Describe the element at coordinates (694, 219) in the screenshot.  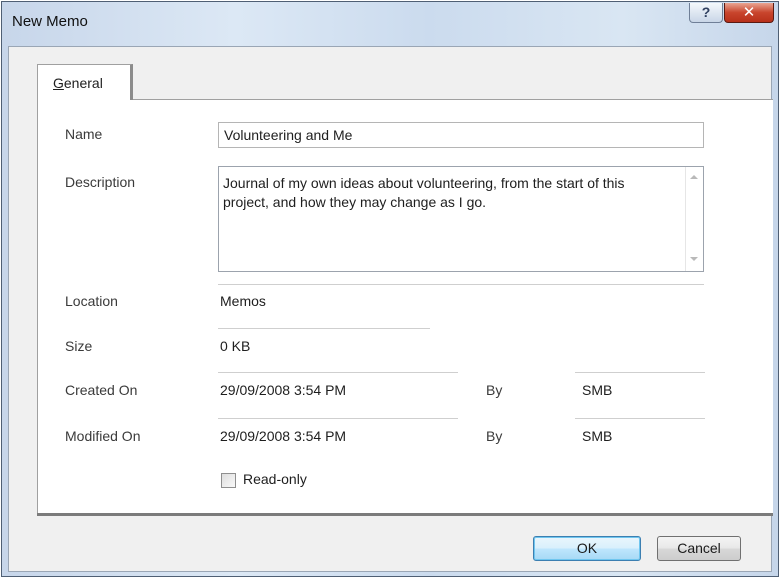
I see `description-scrollbar` at that location.